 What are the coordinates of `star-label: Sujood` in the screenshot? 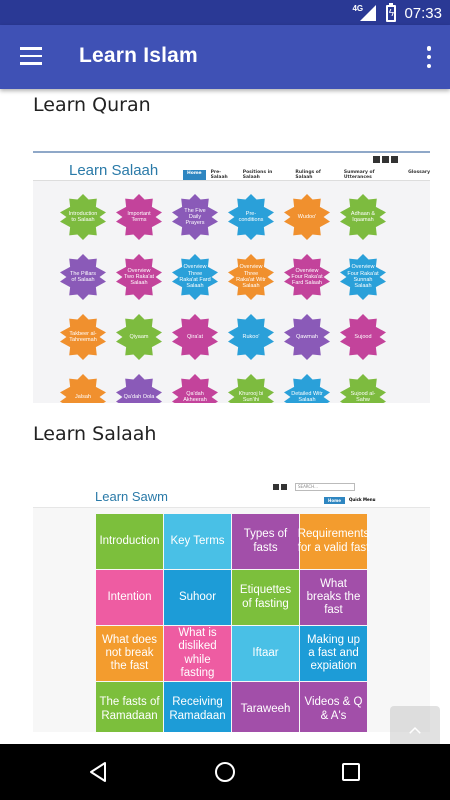 It's located at (363, 336).